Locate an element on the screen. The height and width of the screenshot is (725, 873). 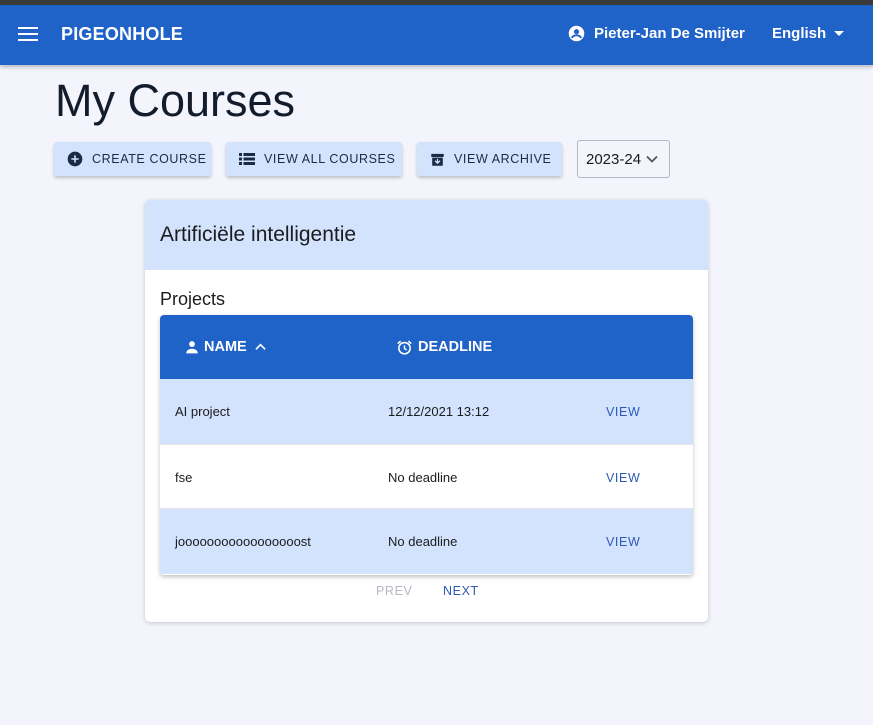
menu-icon is located at coordinates (28, 35).